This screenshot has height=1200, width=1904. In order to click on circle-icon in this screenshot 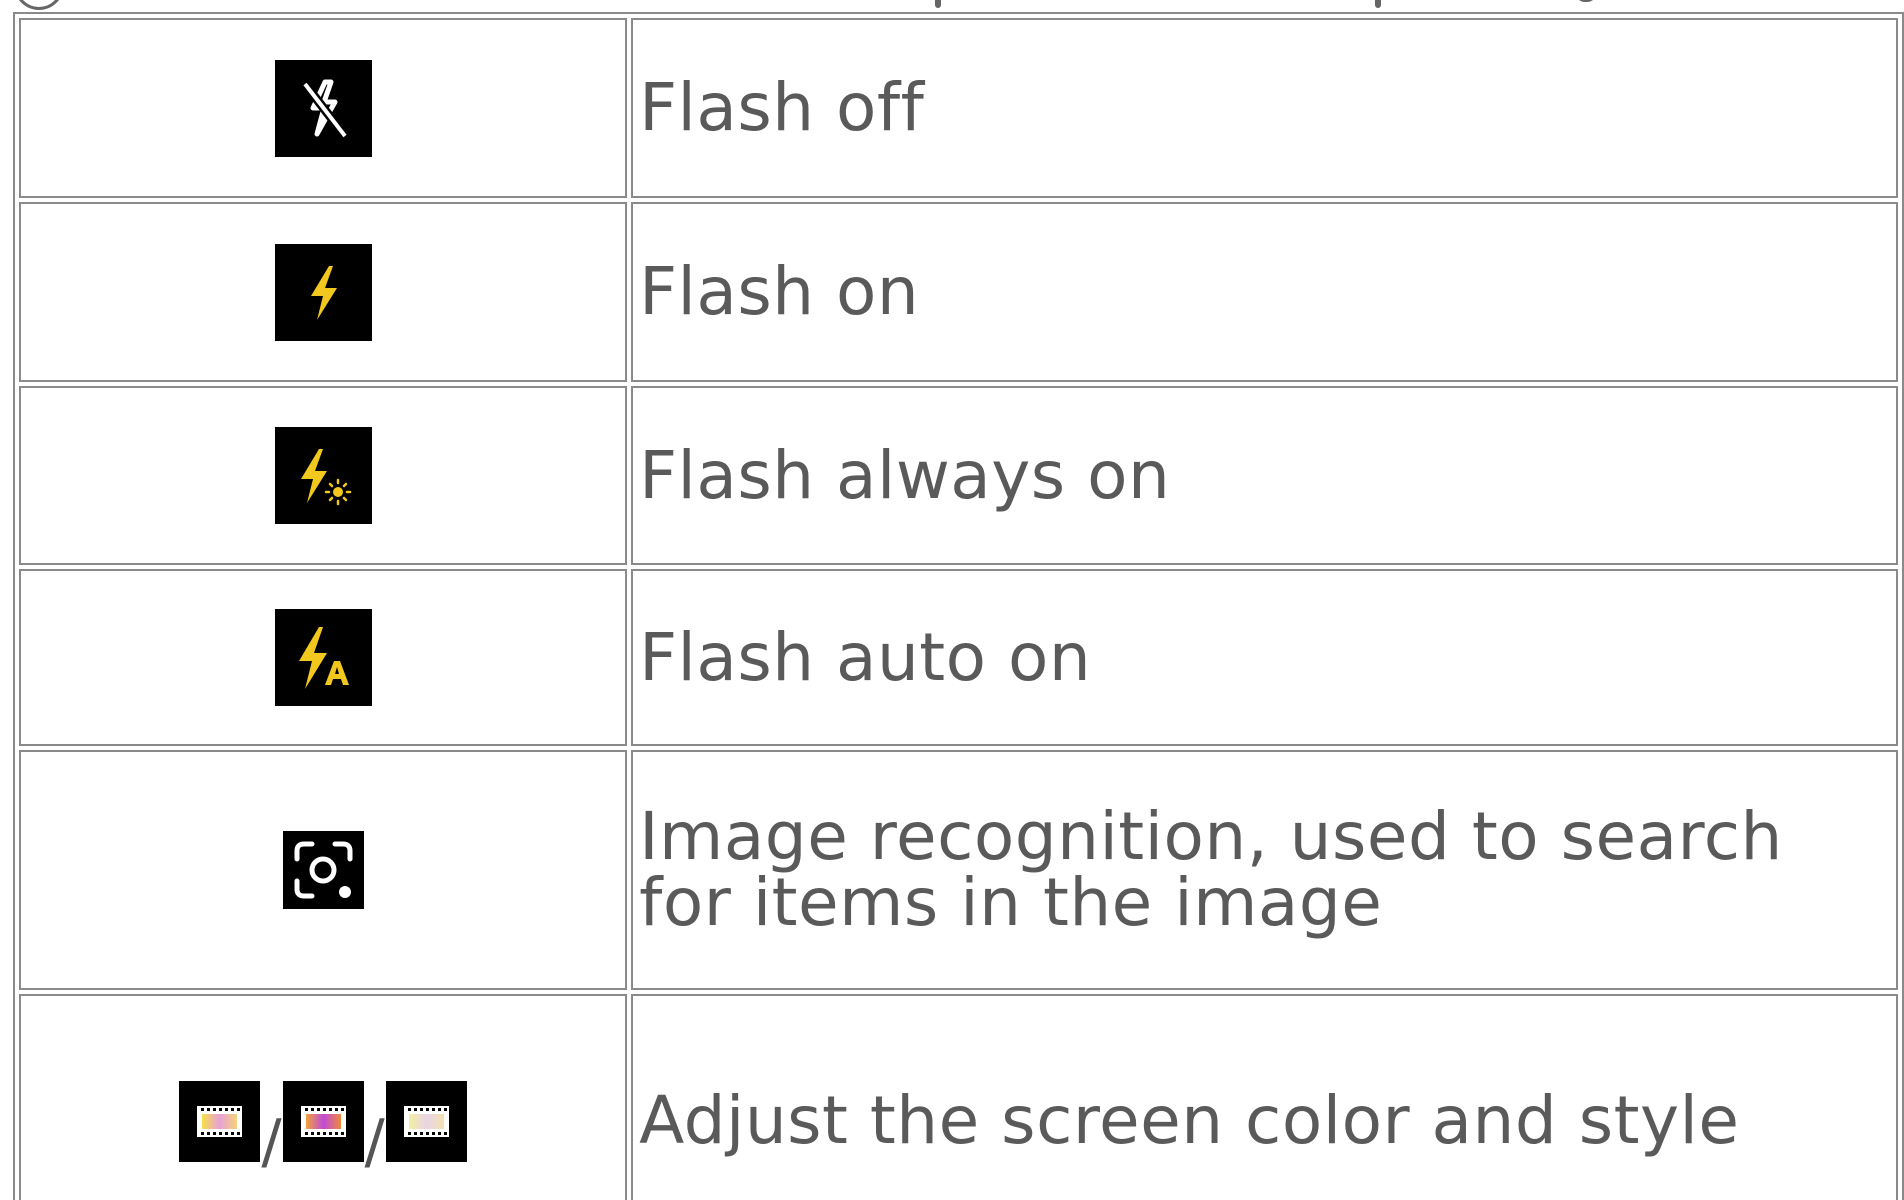, I will do `click(39, 5)`.